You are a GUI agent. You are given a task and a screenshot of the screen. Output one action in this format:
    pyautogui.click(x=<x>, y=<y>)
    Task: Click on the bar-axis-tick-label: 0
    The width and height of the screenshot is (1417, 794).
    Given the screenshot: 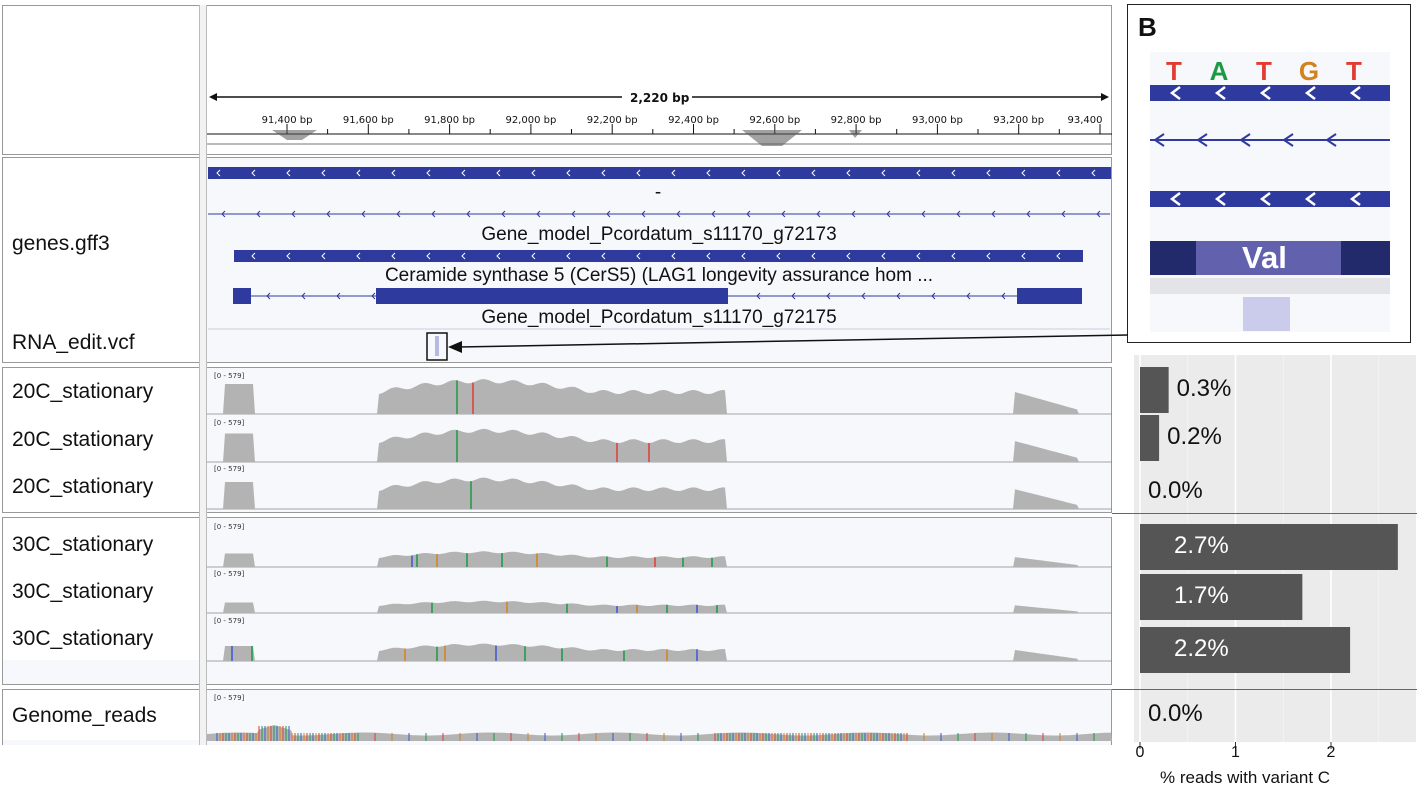 What is the action you would take?
    pyautogui.click(x=1140, y=752)
    